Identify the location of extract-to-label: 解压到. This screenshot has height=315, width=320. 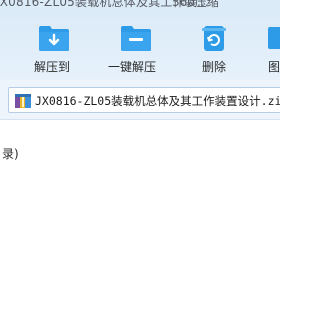
(52, 67).